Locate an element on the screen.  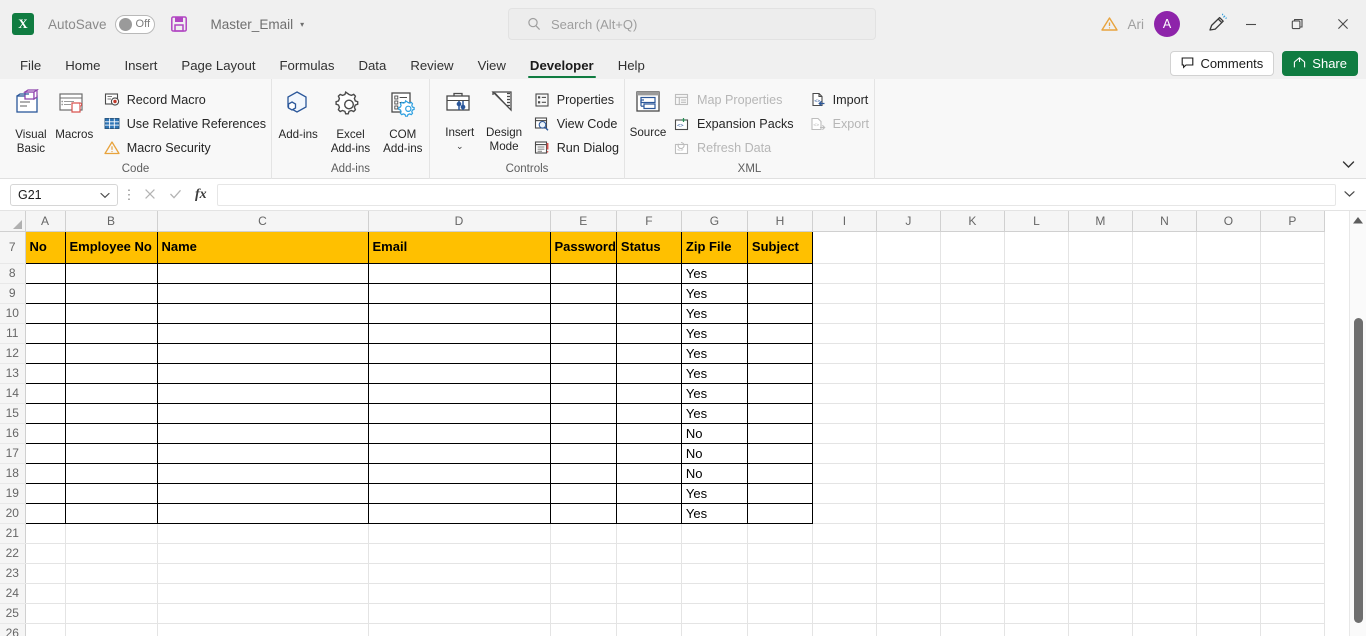
row-header-15: 15 is located at coordinates (13, 413).